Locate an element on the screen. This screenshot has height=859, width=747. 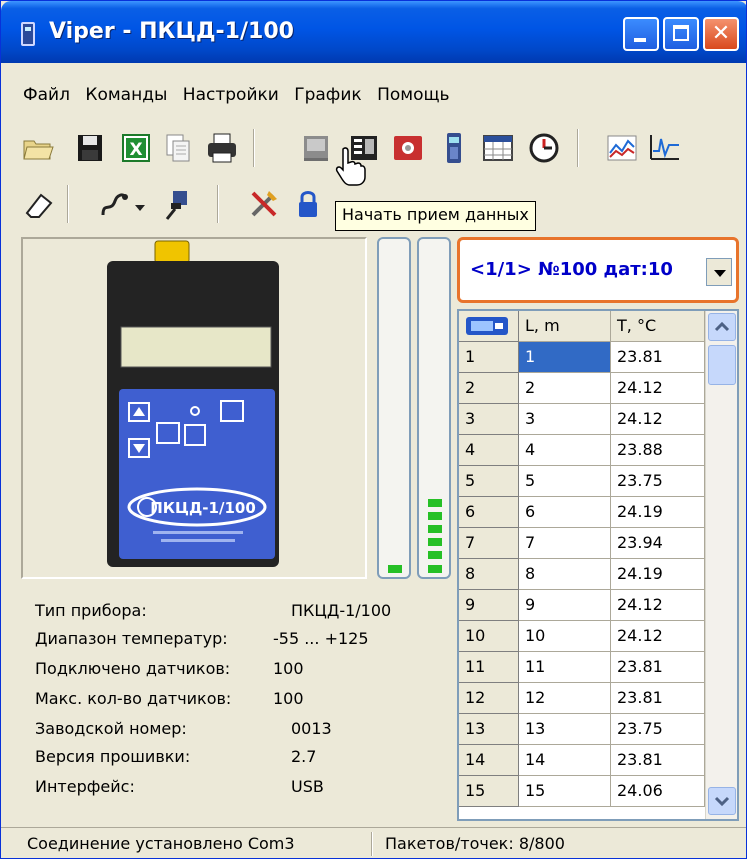
minimize-button is located at coordinates (641, 34).